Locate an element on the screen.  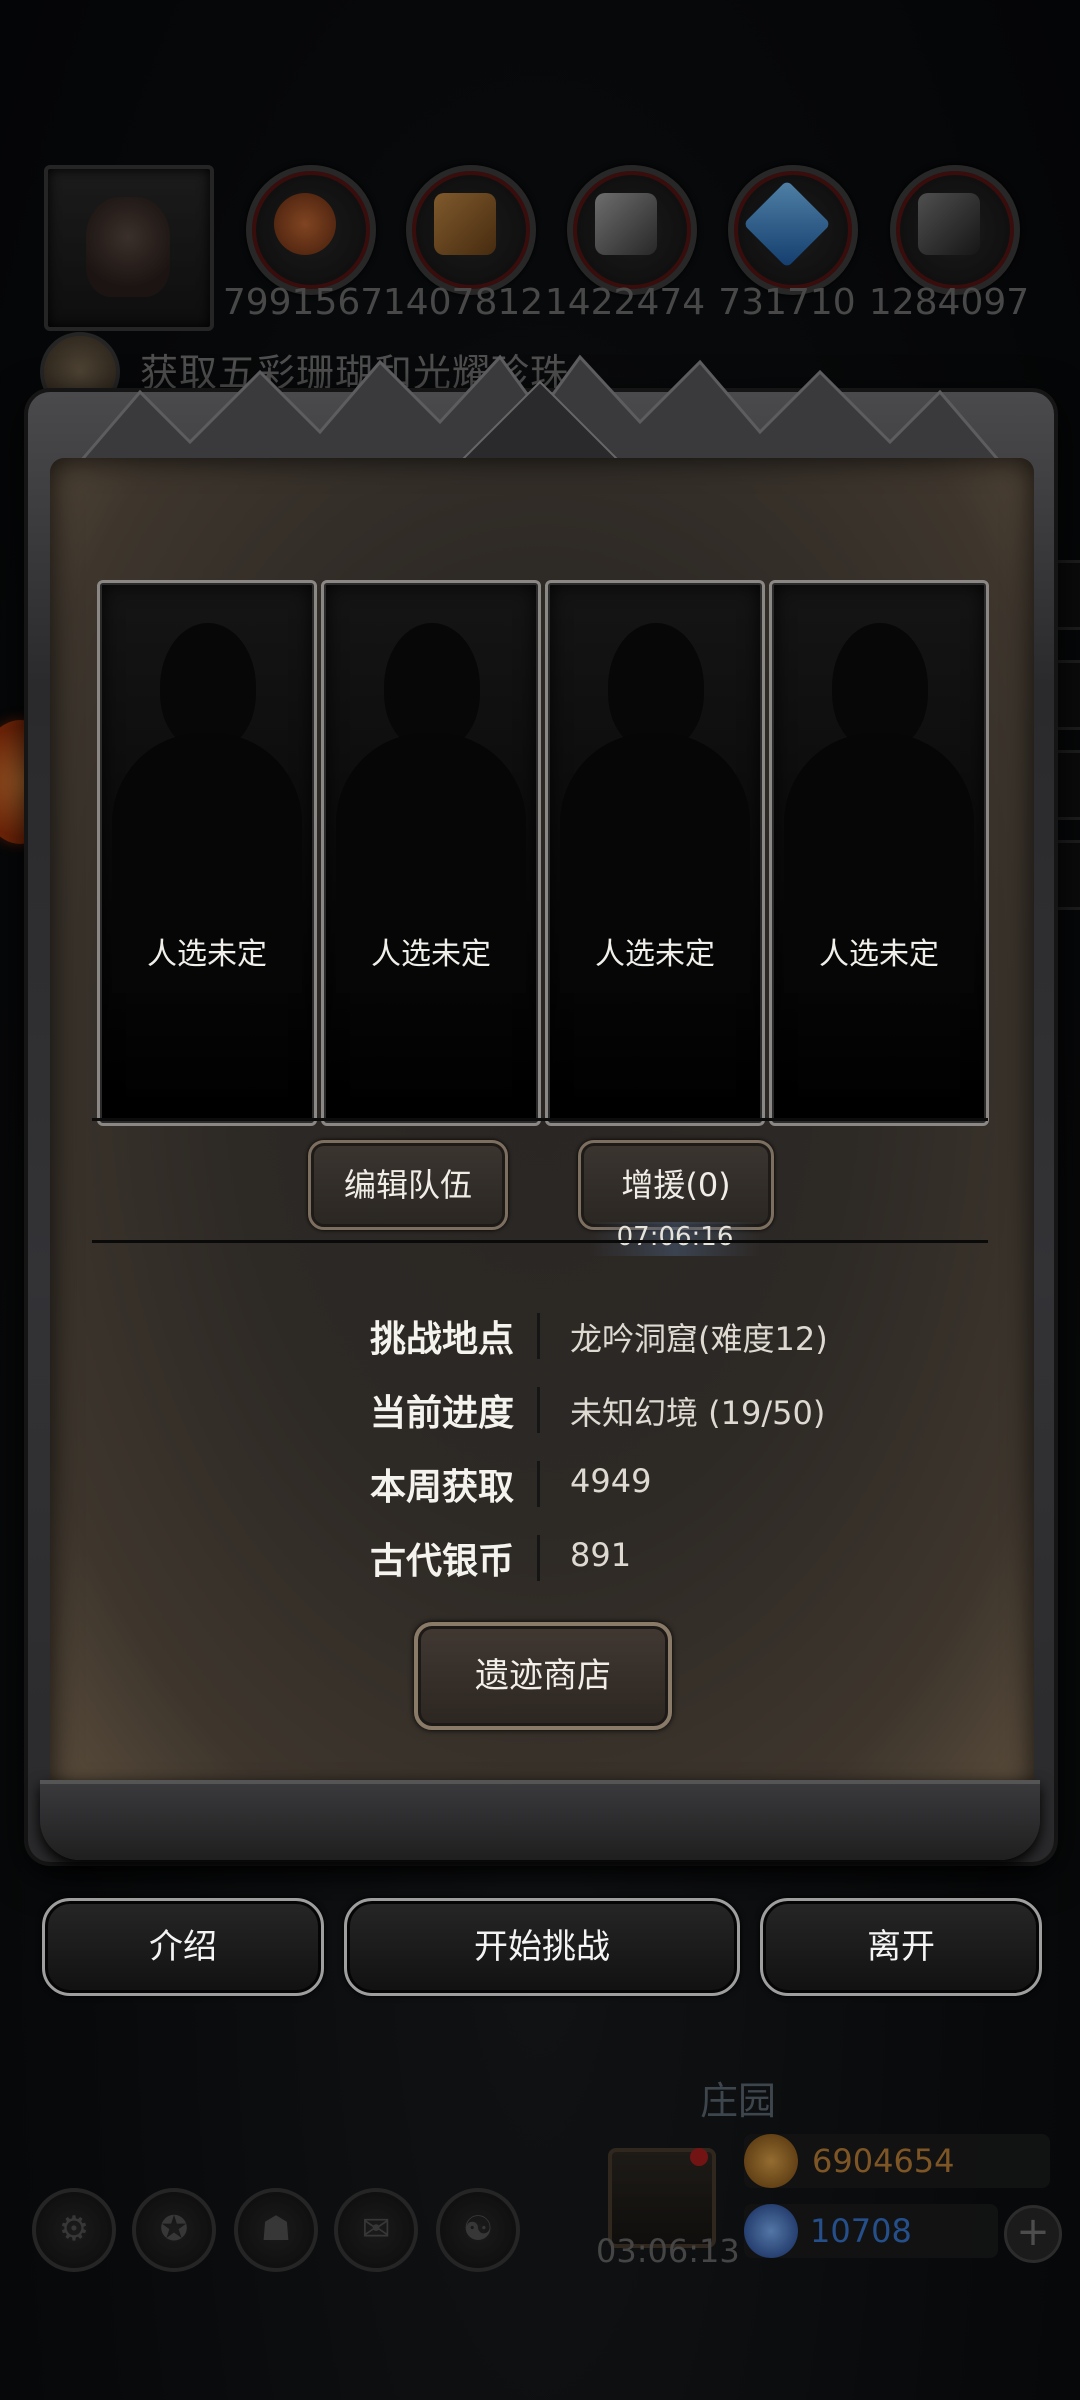
panel-top-ornament is located at coordinates (540, 408).